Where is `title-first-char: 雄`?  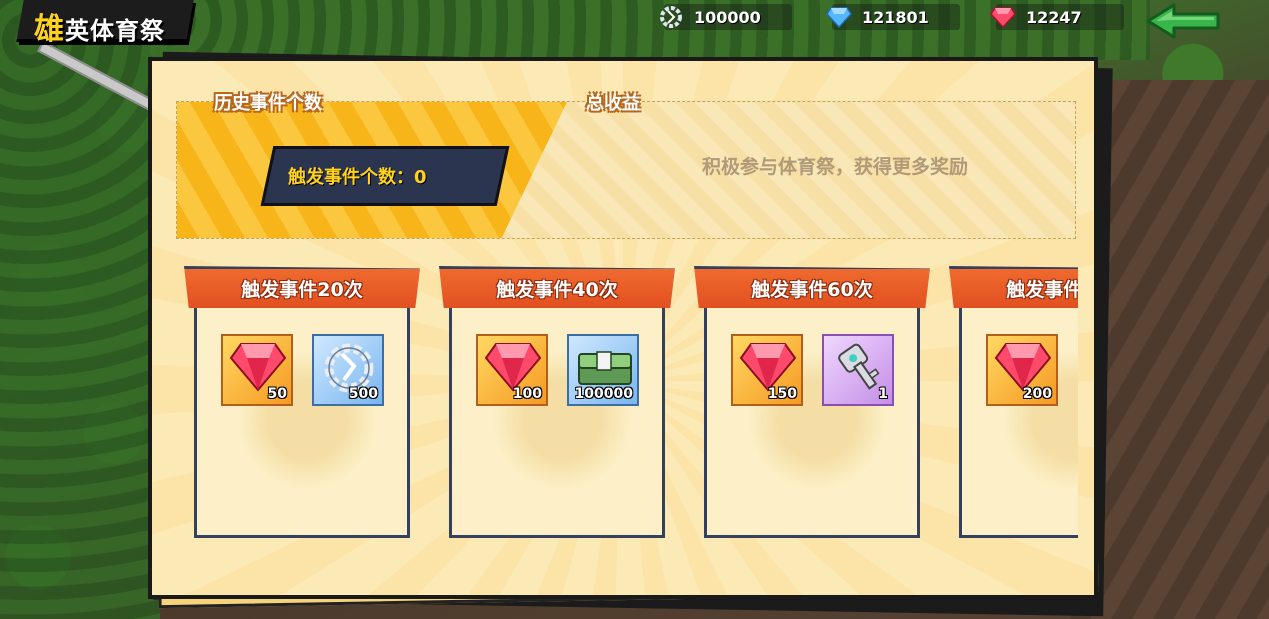 title-first-char: 雄 is located at coordinates (49, 29).